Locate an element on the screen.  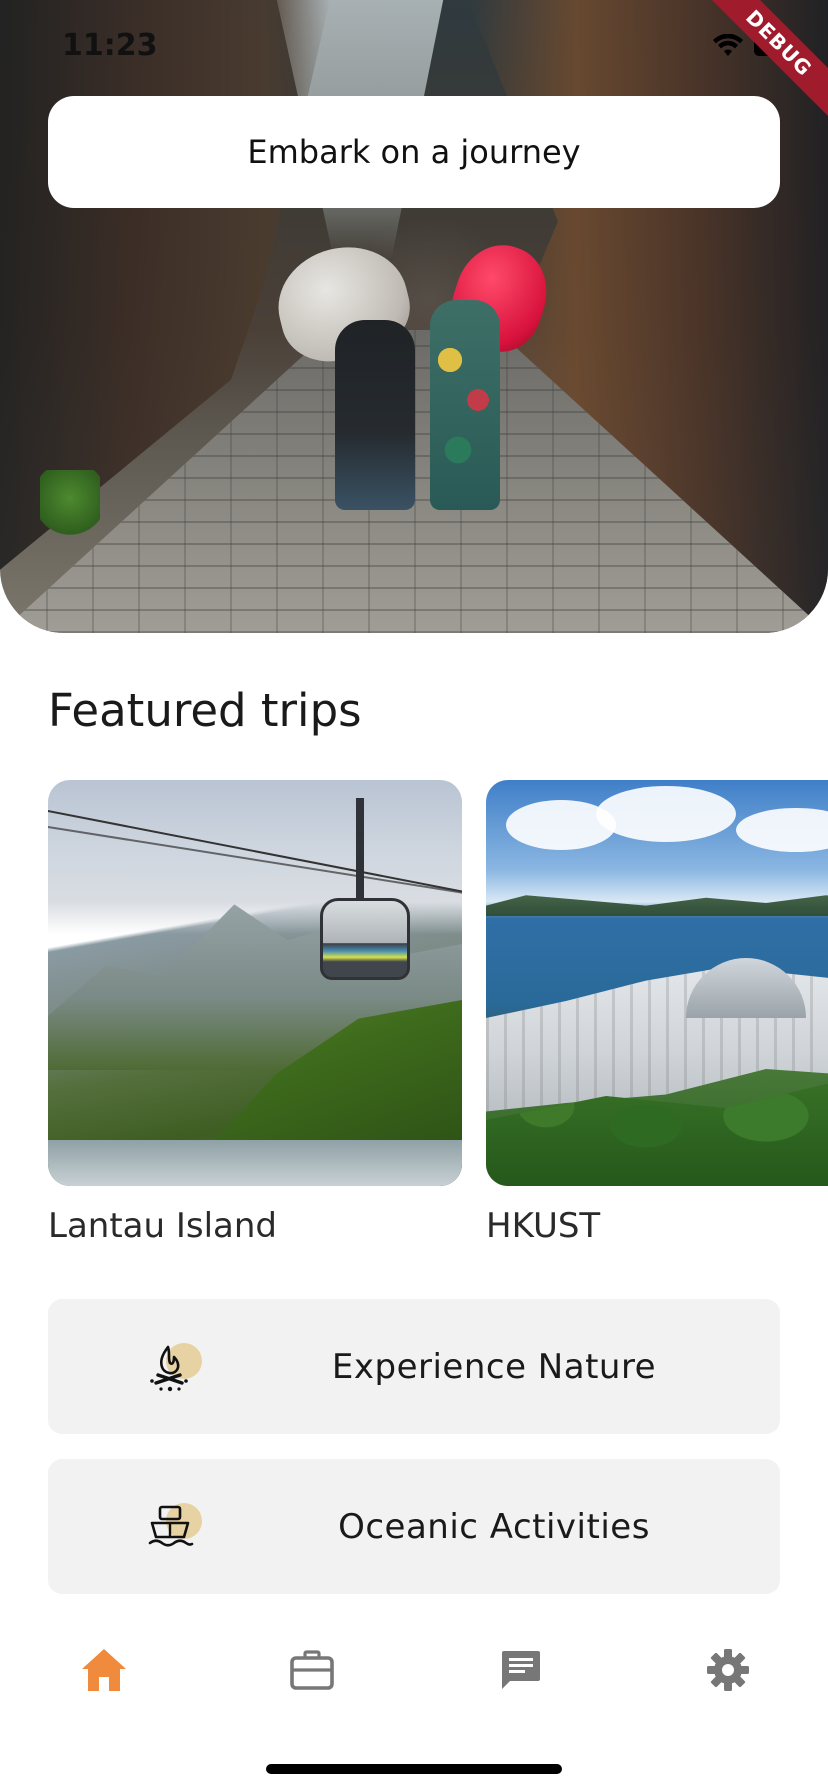
trip-label: Lantau Island is located at coordinates (163, 1226).